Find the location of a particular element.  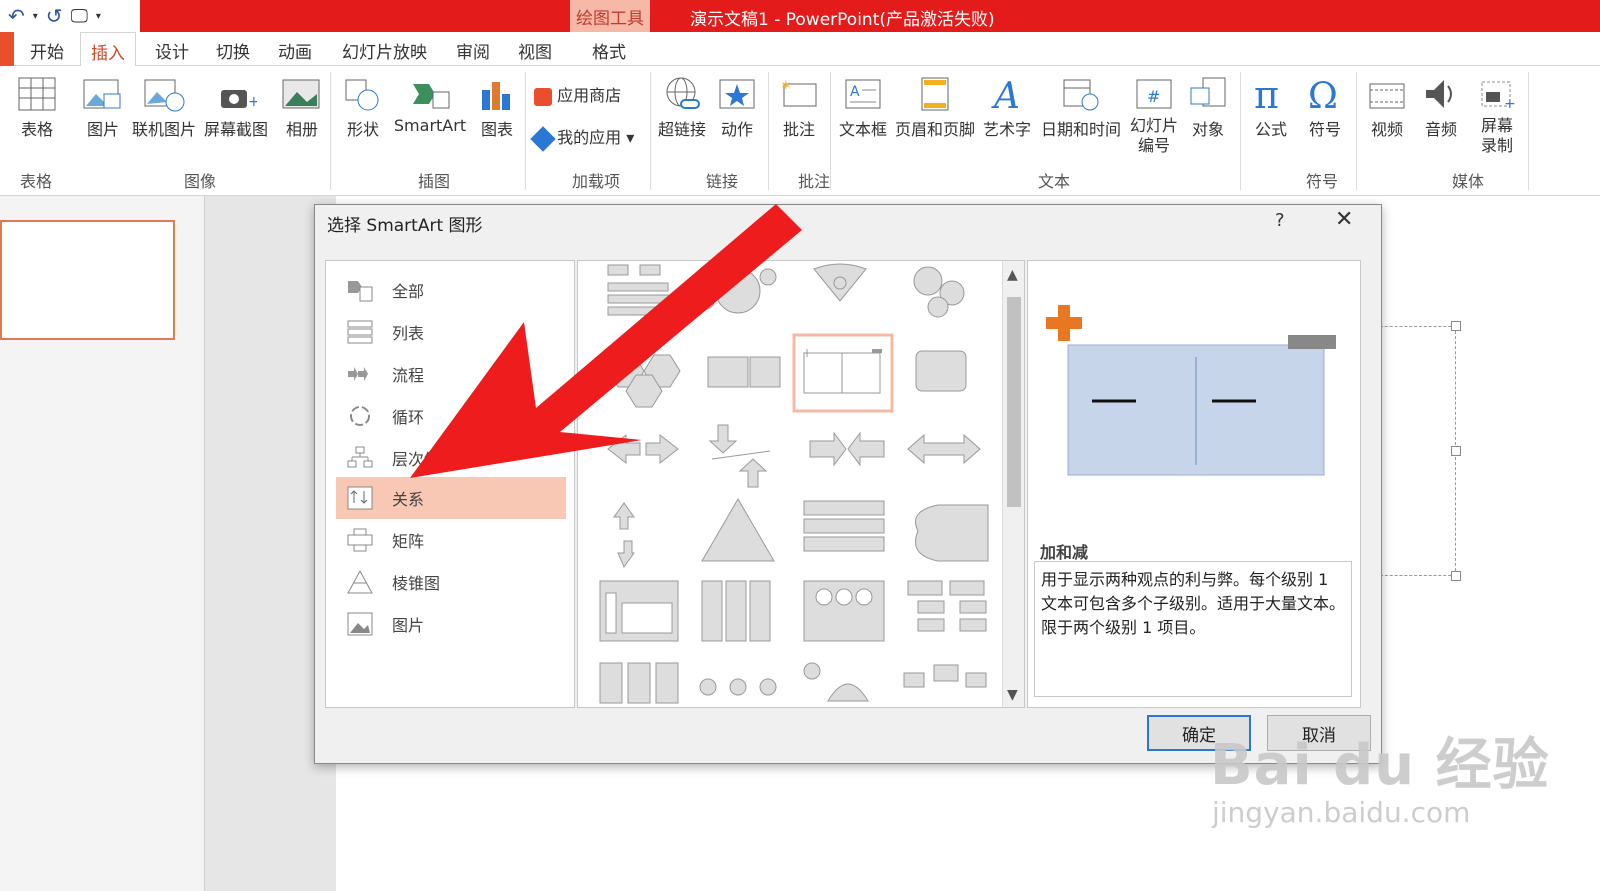

object-button: 对象 is located at coordinates (1208, 108).